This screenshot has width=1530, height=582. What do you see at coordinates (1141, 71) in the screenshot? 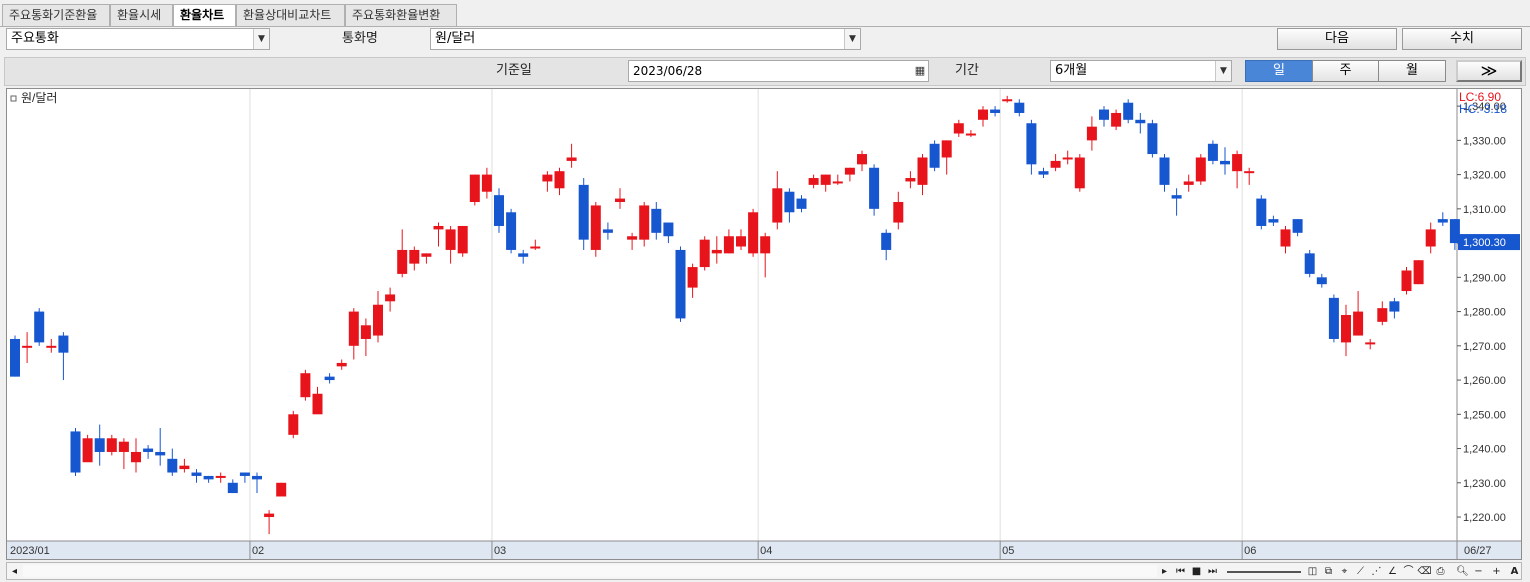
I see `period-select: 6개월 ▼` at bounding box center [1141, 71].